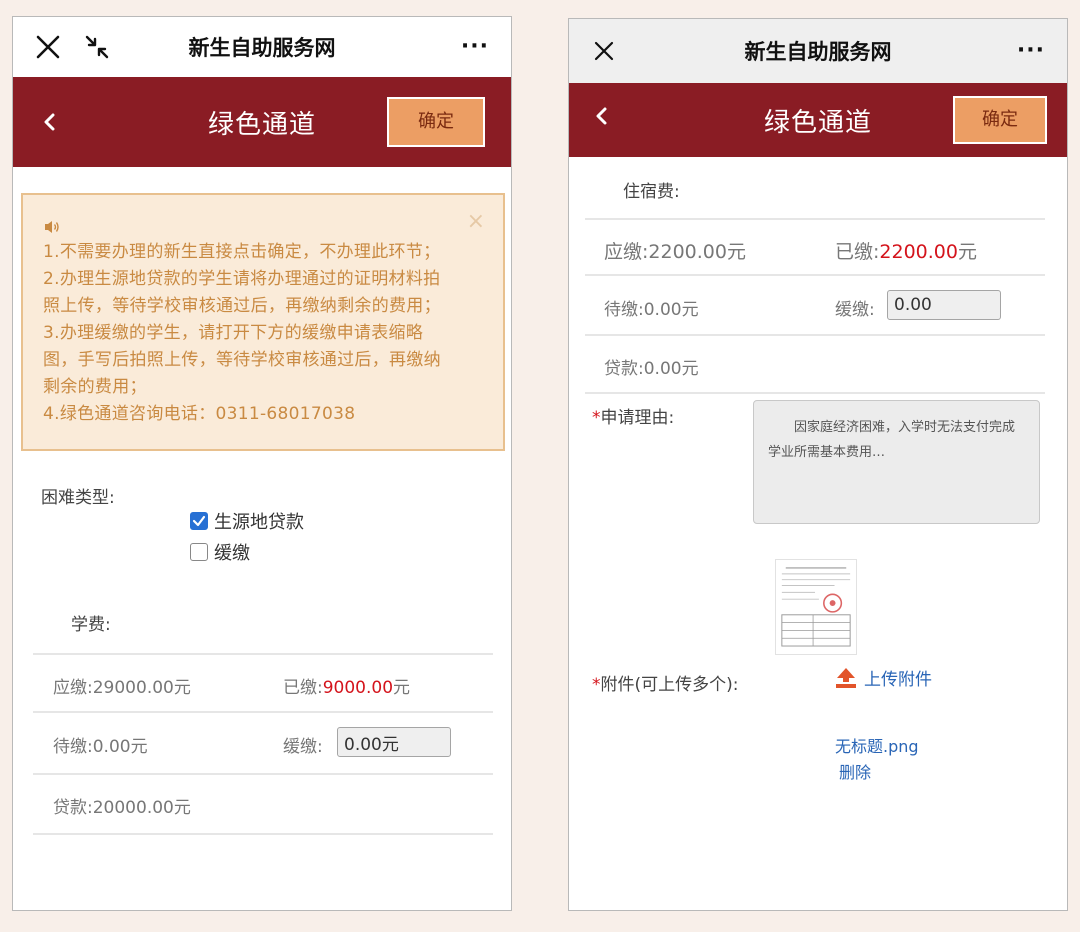  What do you see at coordinates (697, 252) in the screenshot?
I see `due-value: 2200.00元` at bounding box center [697, 252].